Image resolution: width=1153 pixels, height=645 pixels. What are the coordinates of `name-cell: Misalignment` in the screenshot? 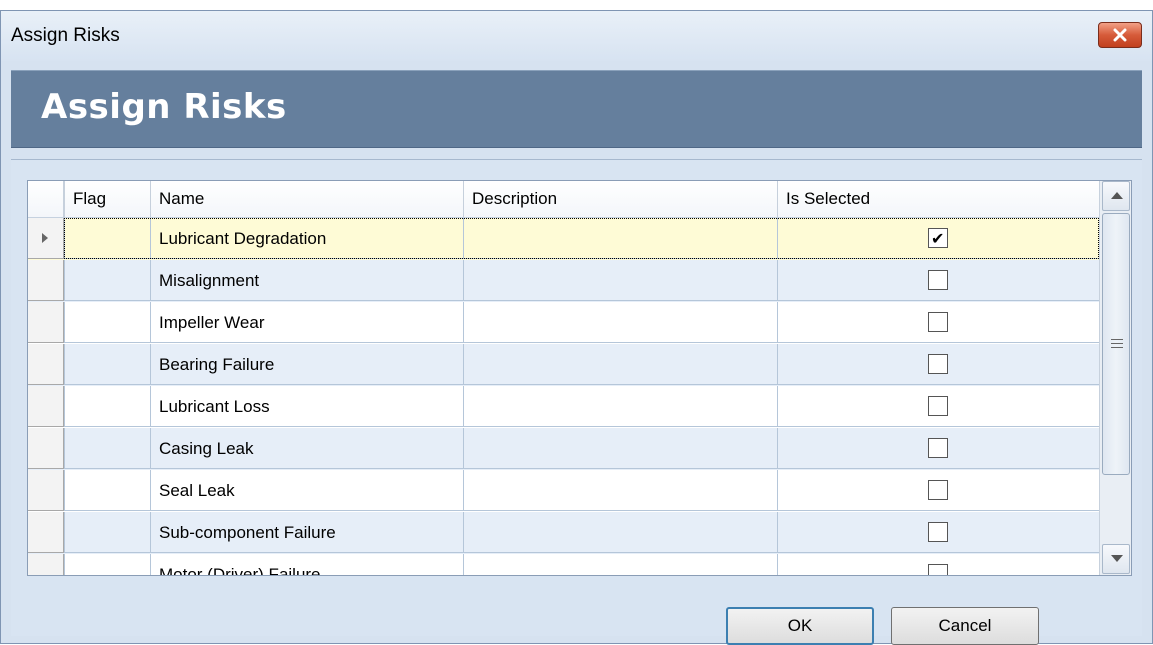 It's located at (306, 280).